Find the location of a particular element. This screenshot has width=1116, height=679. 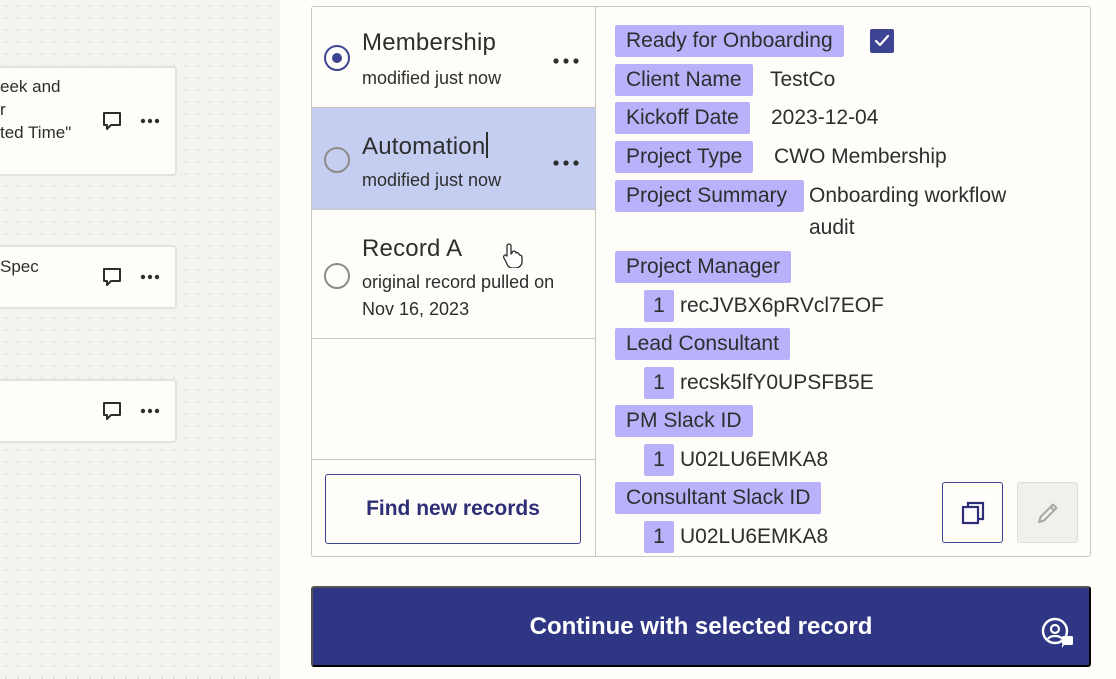

field-value-client-name: TestCo is located at coordinates (803, 79).